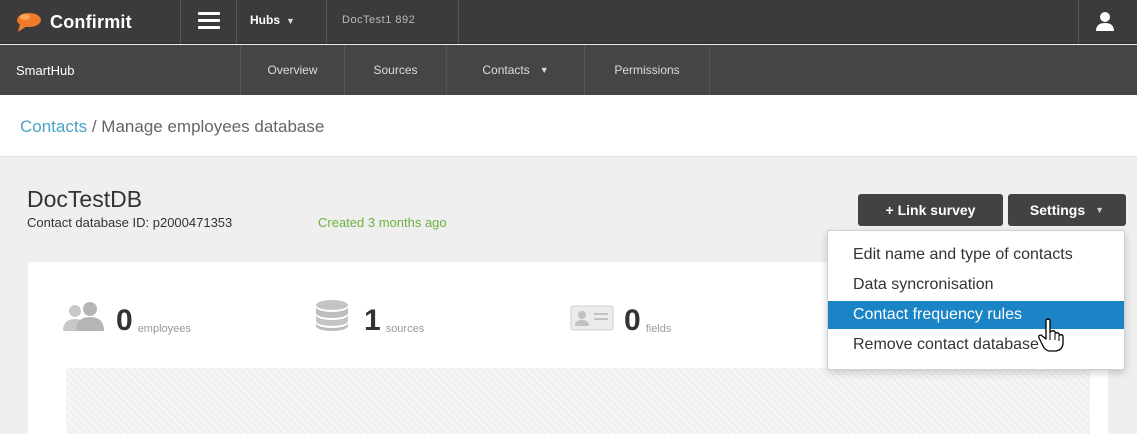  Describe the element at coordinates (333, 317) in the screenshot. I see `database-icon` at that location.